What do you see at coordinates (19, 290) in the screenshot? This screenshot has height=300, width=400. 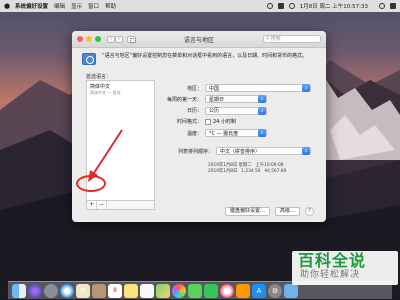 I see `finder-icon` at bounding box center [19, 290].